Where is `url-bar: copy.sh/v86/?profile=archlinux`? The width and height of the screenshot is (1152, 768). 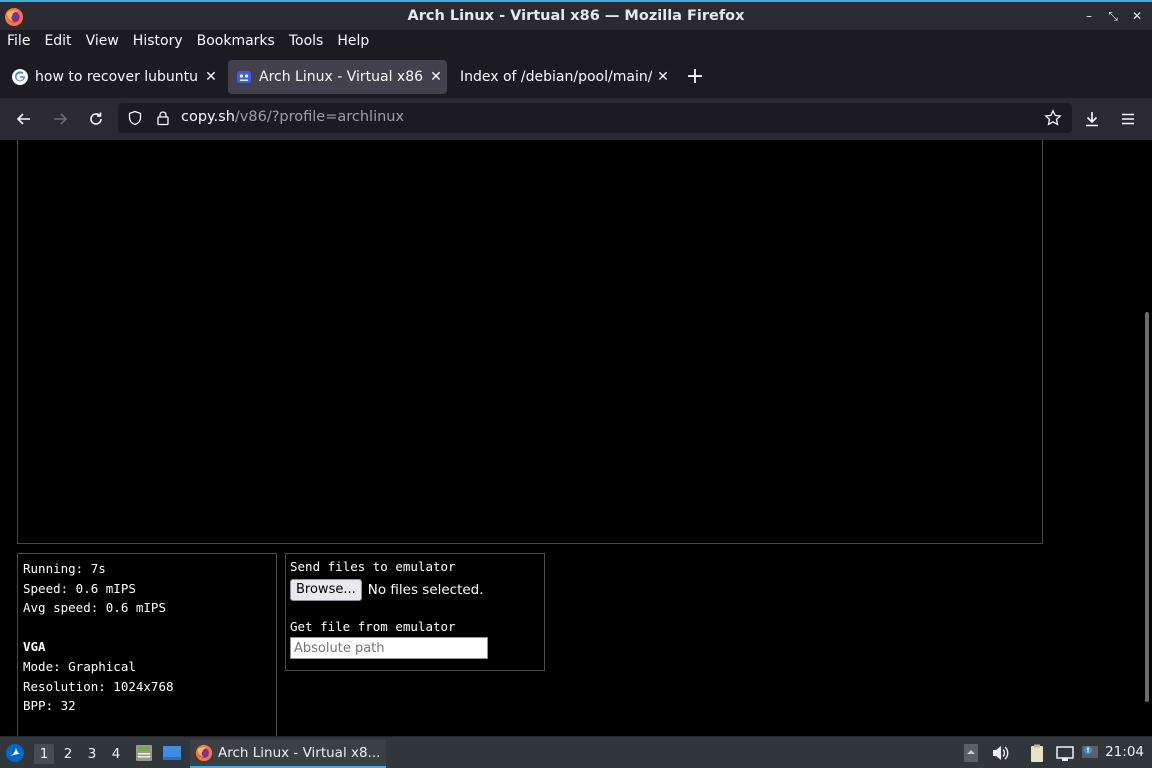
url-bar: copy.sh/v86/?profile=archlinux is located at coordinates (595, 118).